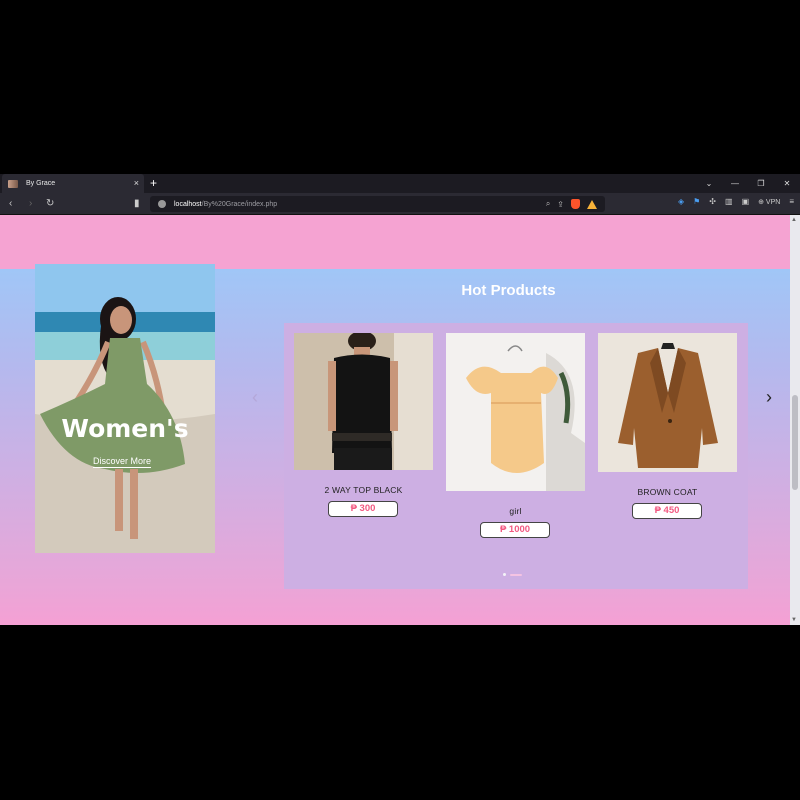  I want to click on carousel-pagination, so click(512, 574).